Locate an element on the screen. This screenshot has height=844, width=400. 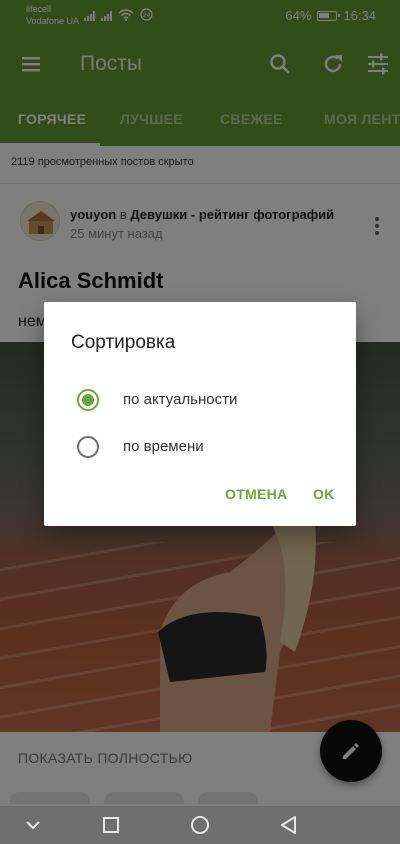
system-nav-bar is located at coordinates (200, 825).